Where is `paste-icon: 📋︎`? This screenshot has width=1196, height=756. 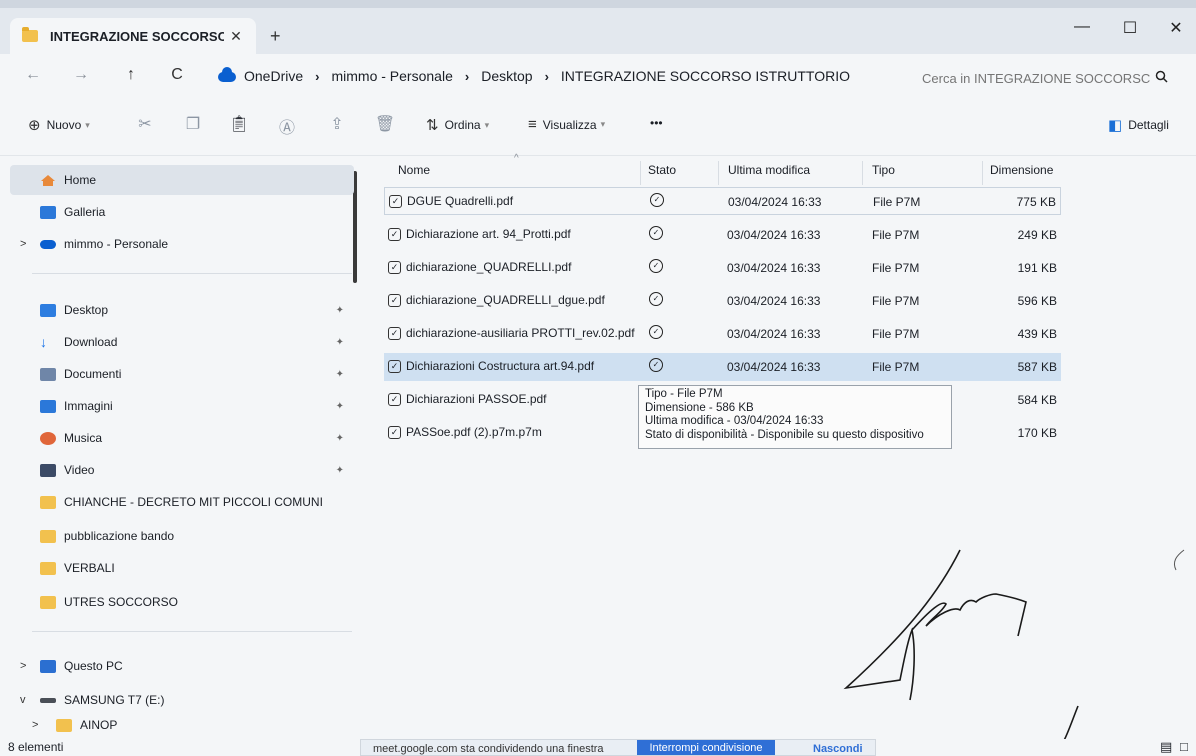 paste-icon: 📋︎ is located at coordinates (239, 124).